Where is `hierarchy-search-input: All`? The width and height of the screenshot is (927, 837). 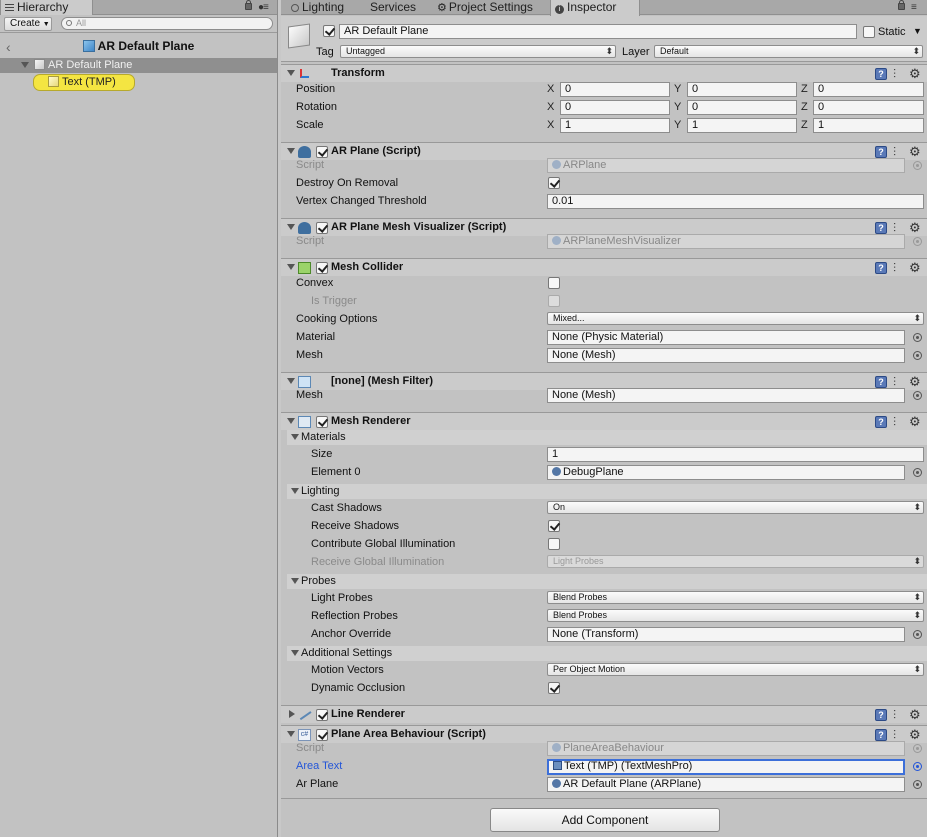
hierarchy-search-input: All is located at coordinates (167, 23).